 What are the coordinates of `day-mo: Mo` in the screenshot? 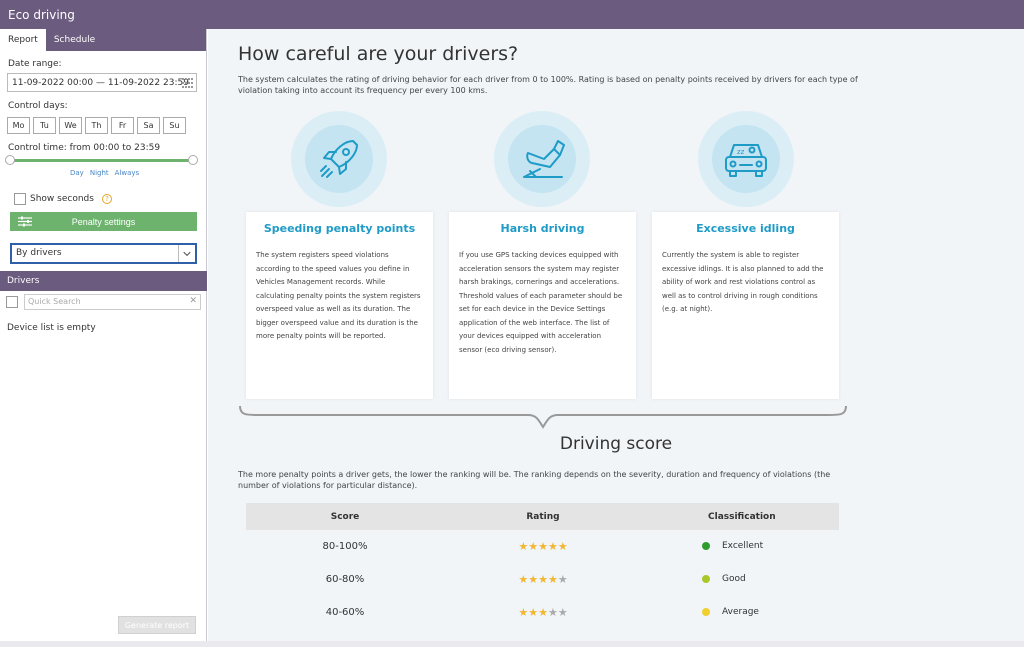 It's located at (18, 125).